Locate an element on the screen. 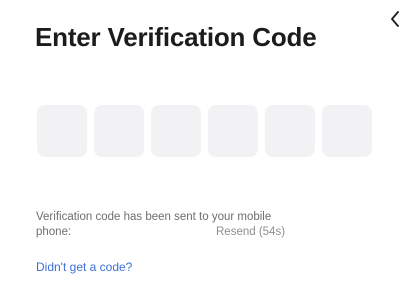 Image resolution: width=405 pixels, height=306 pixels. back-button is located at coordinates (395, 19).